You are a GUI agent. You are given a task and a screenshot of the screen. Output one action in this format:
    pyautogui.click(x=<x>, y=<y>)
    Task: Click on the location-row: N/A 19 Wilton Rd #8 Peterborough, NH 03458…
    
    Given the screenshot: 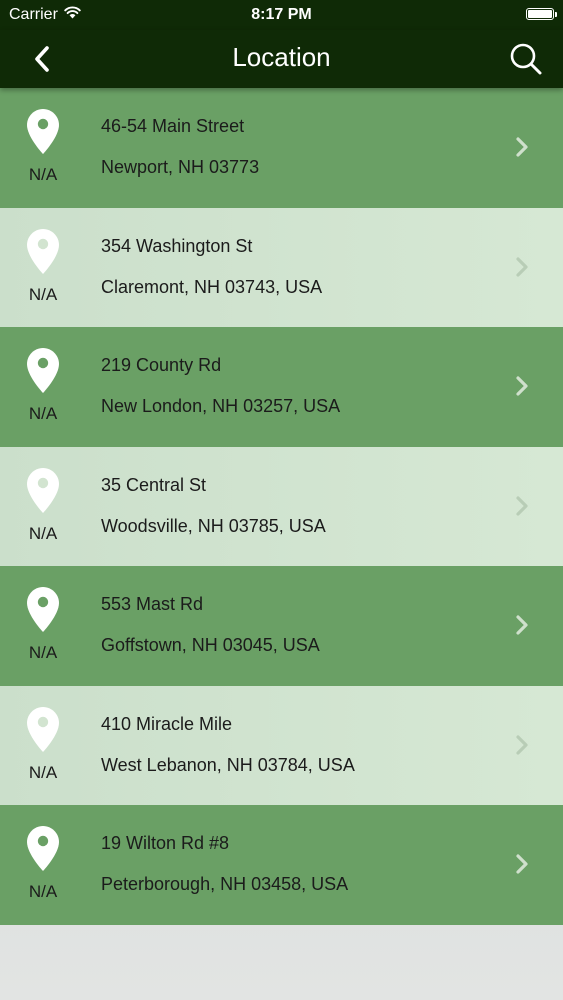 What is the action you would take?
    pyautogui.click(x=281, y=865)
    